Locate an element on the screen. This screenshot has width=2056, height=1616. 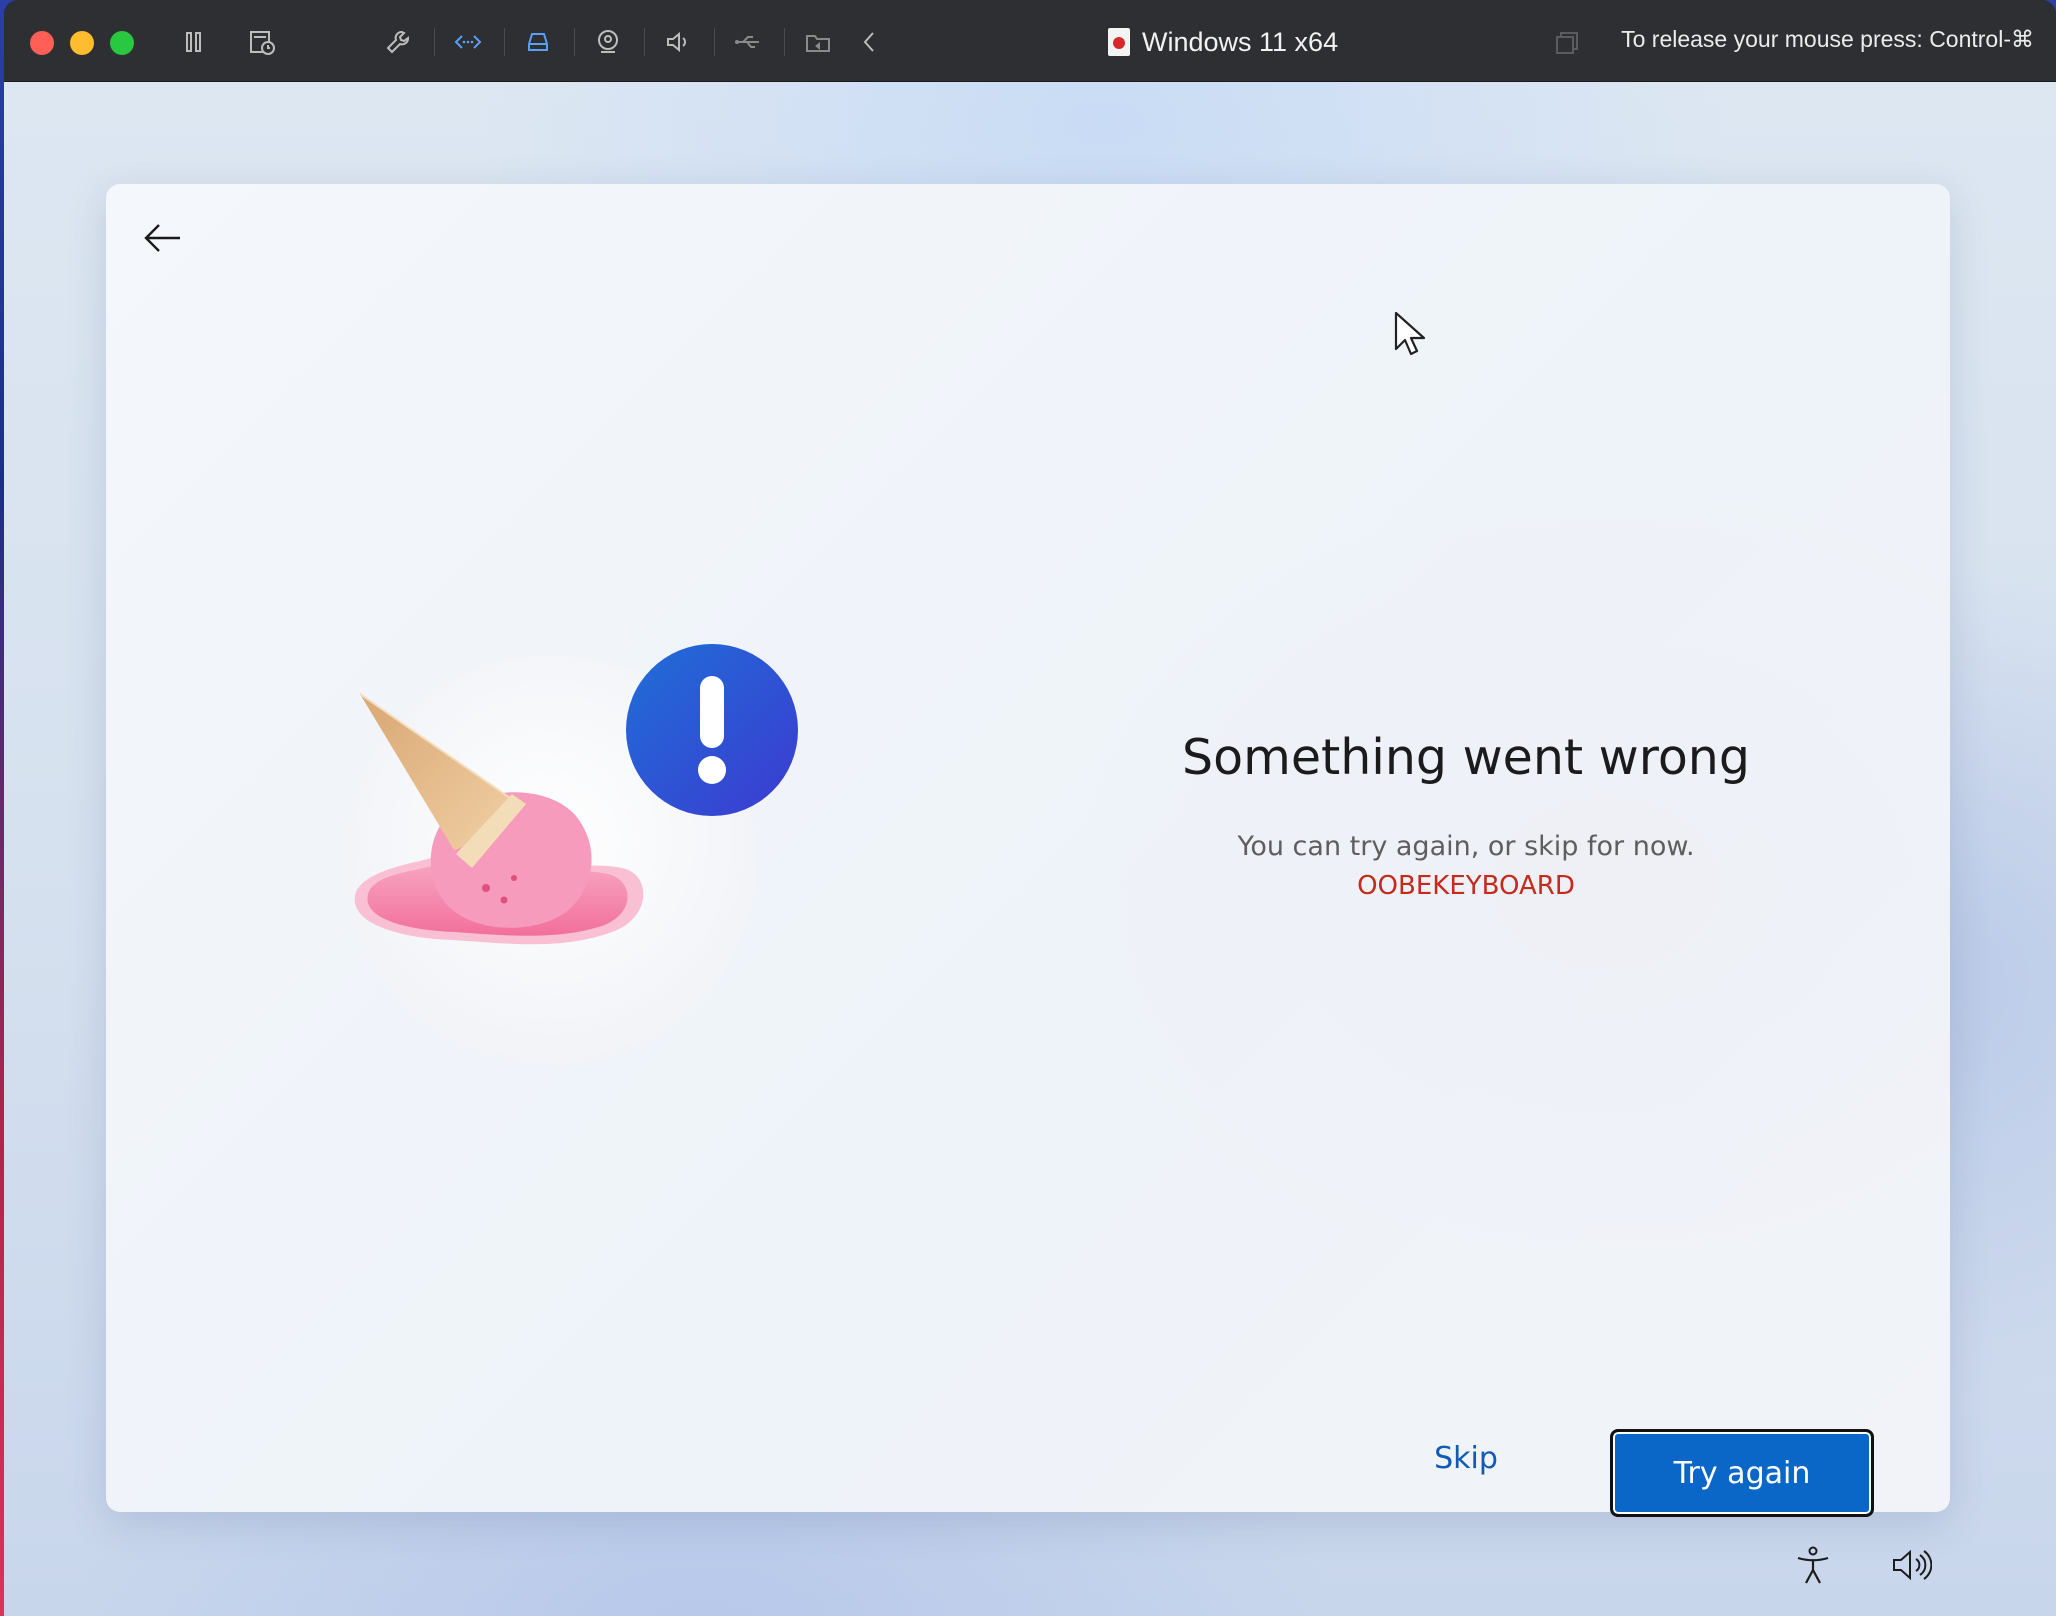
vm-title: Windows 11 x64 is located at coordinates (1223, 42).